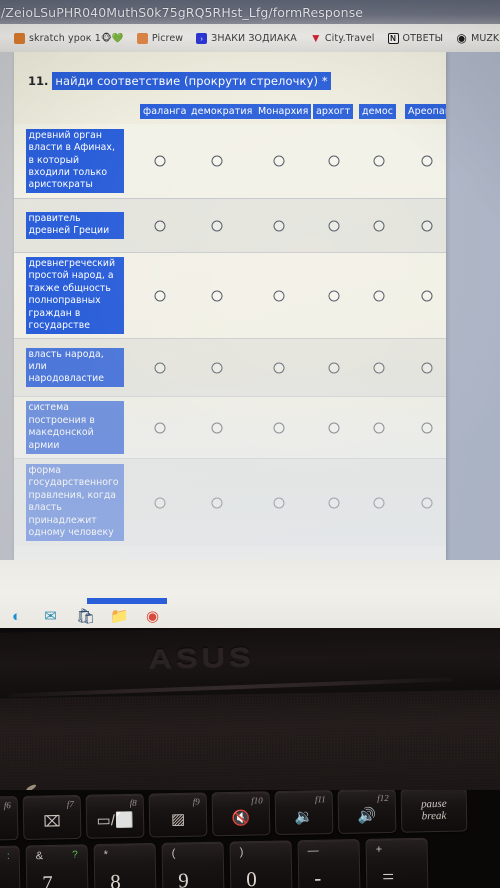 The image size is (500, 888). I want to click on key-f10: f10 🔇, so click(241, 814).